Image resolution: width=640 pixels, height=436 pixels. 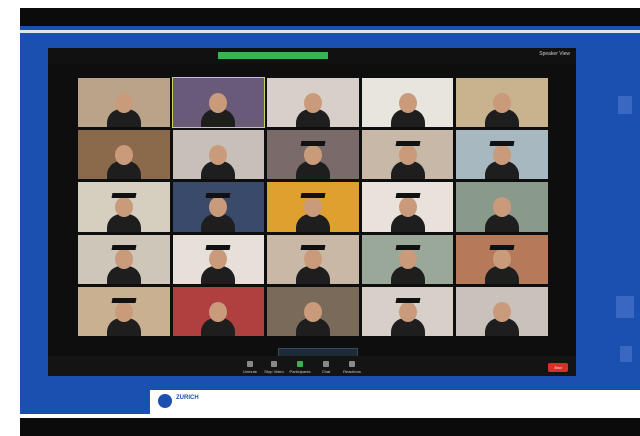 I want to click on chat-icon, so click(x=326, y=364).